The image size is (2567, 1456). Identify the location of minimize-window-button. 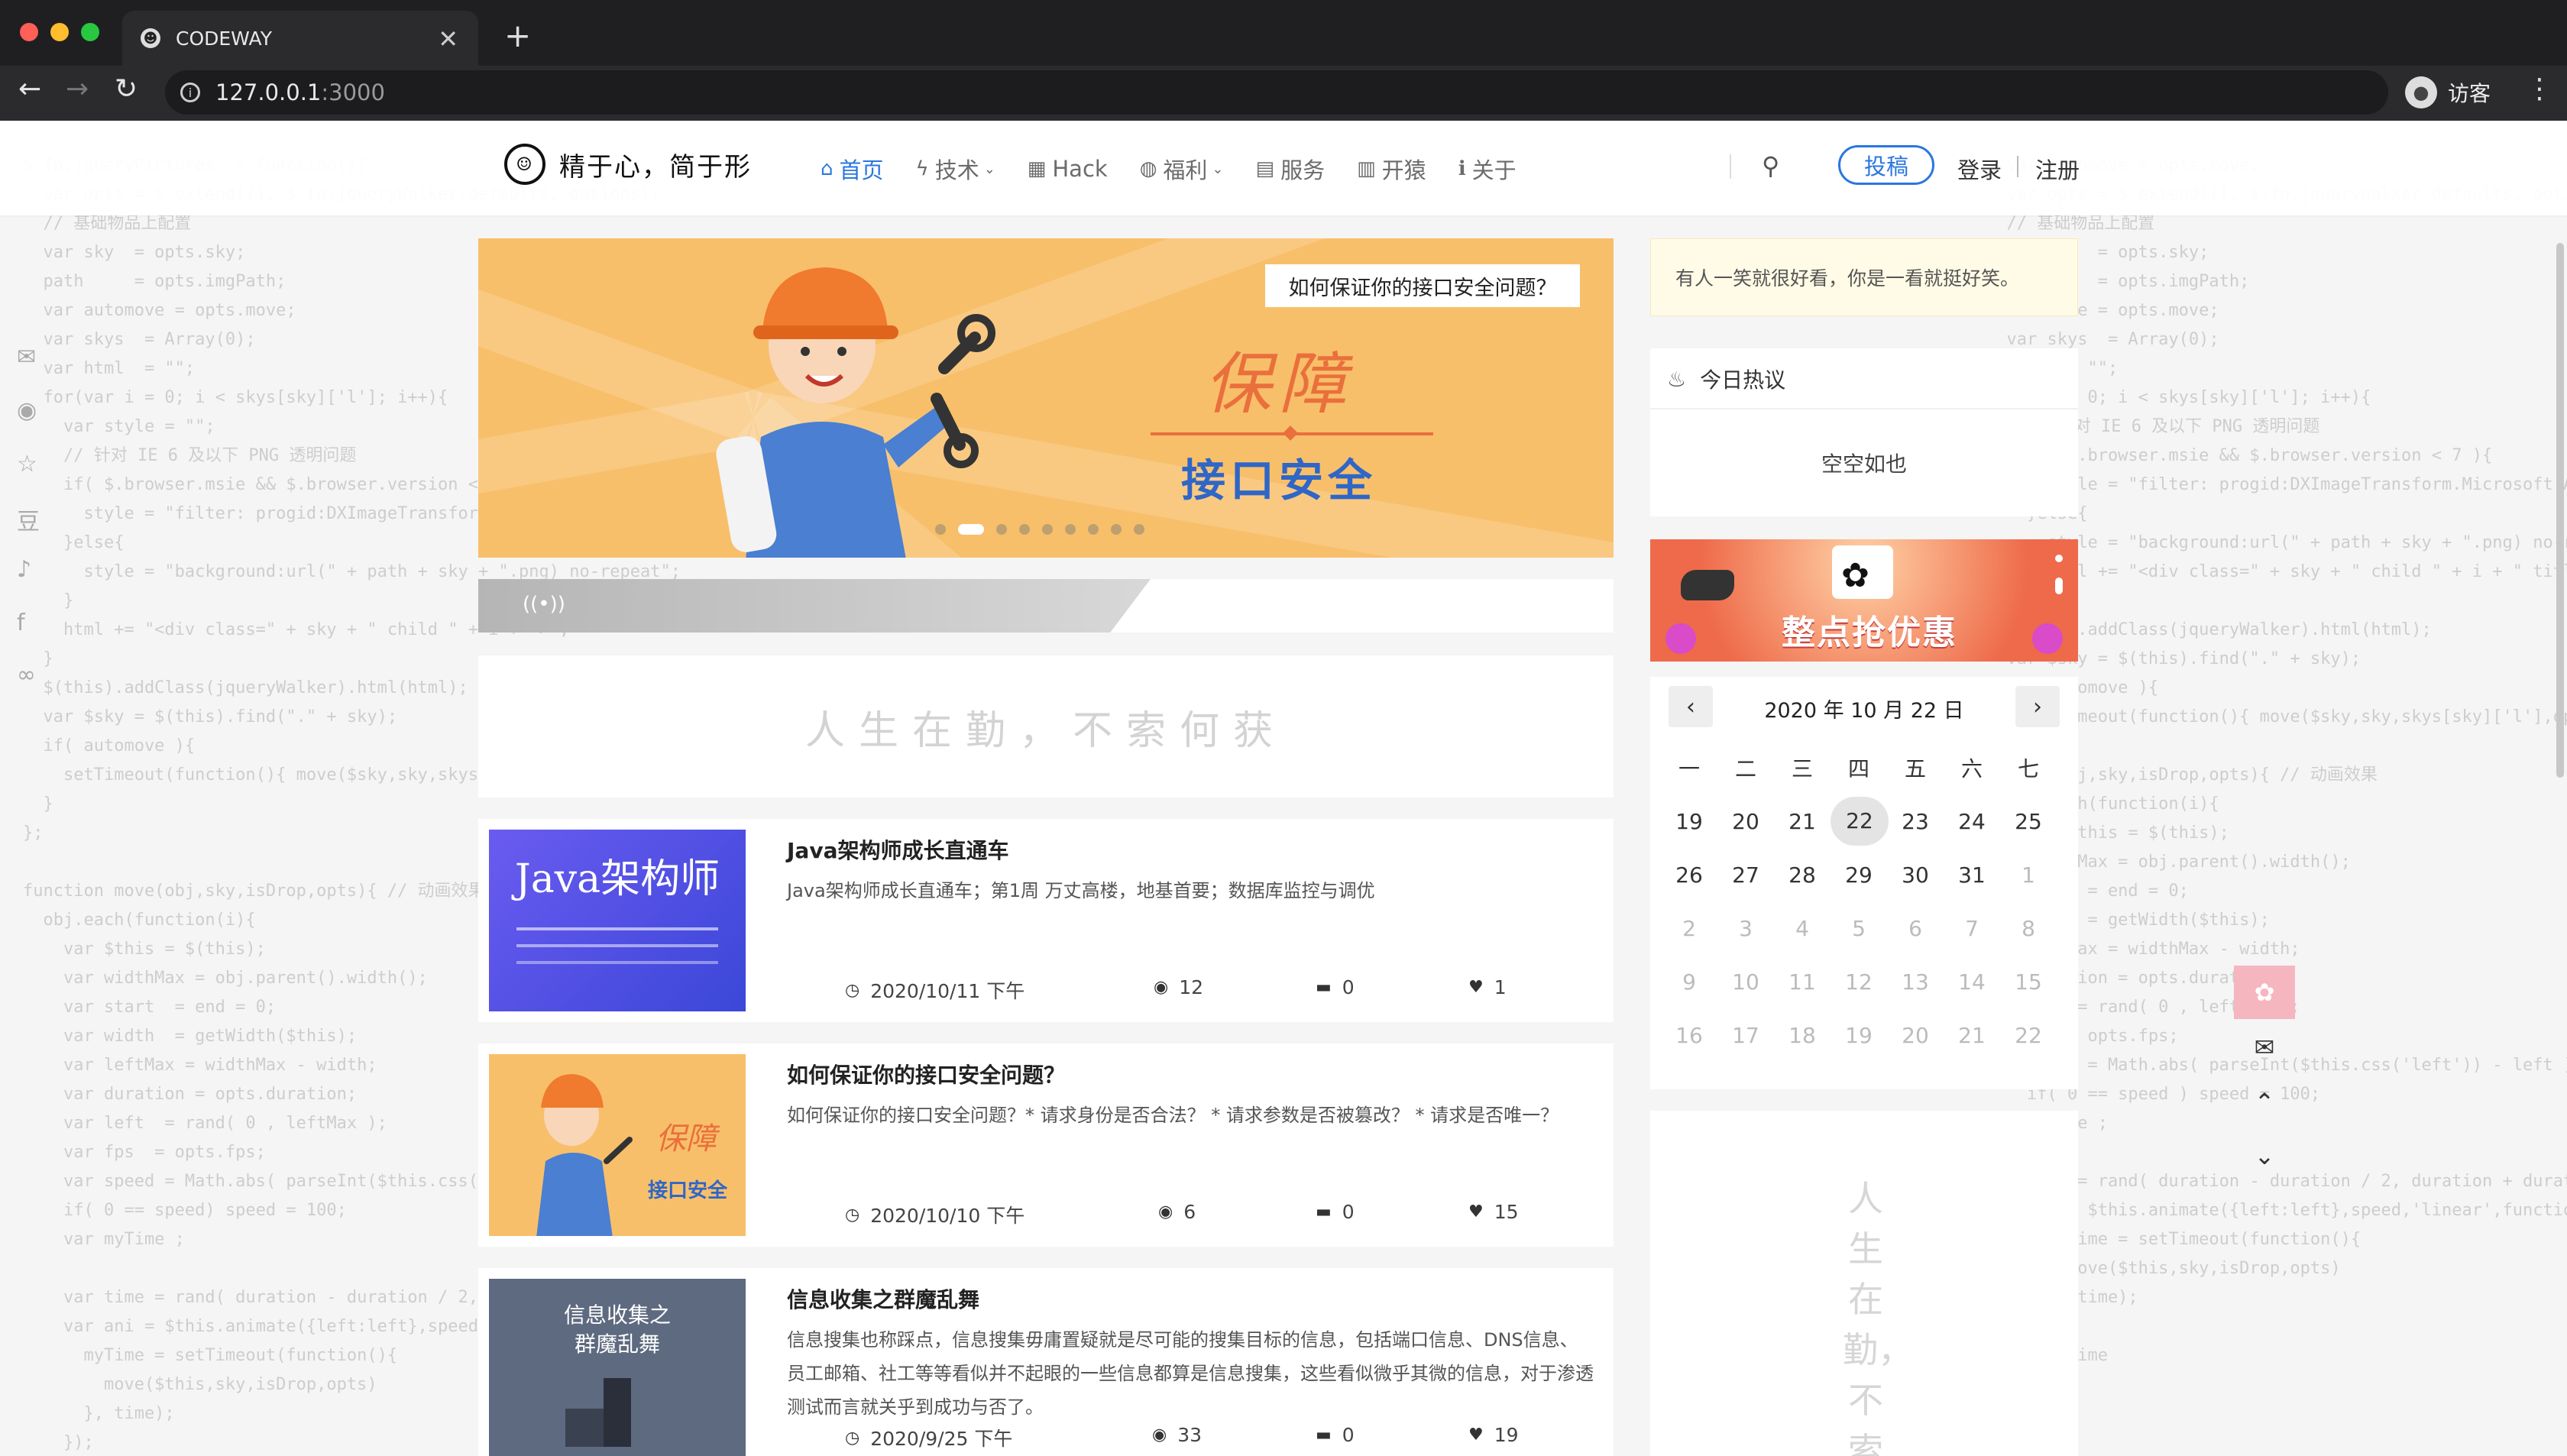
(59, 32).